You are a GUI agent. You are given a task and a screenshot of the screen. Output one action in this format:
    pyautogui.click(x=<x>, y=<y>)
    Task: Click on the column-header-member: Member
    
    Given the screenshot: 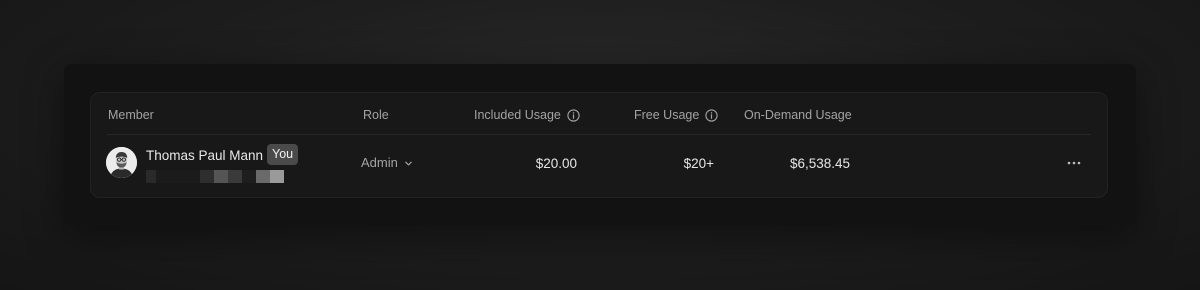 What is the action you would take?
    pyautogui.click(x=131, y=115)
    